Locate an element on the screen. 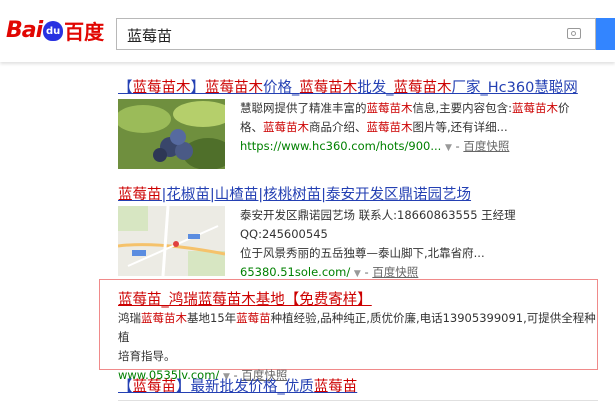 The width and height of the screenshot is (615, 408). search-button is located at coordinates (605, 34).